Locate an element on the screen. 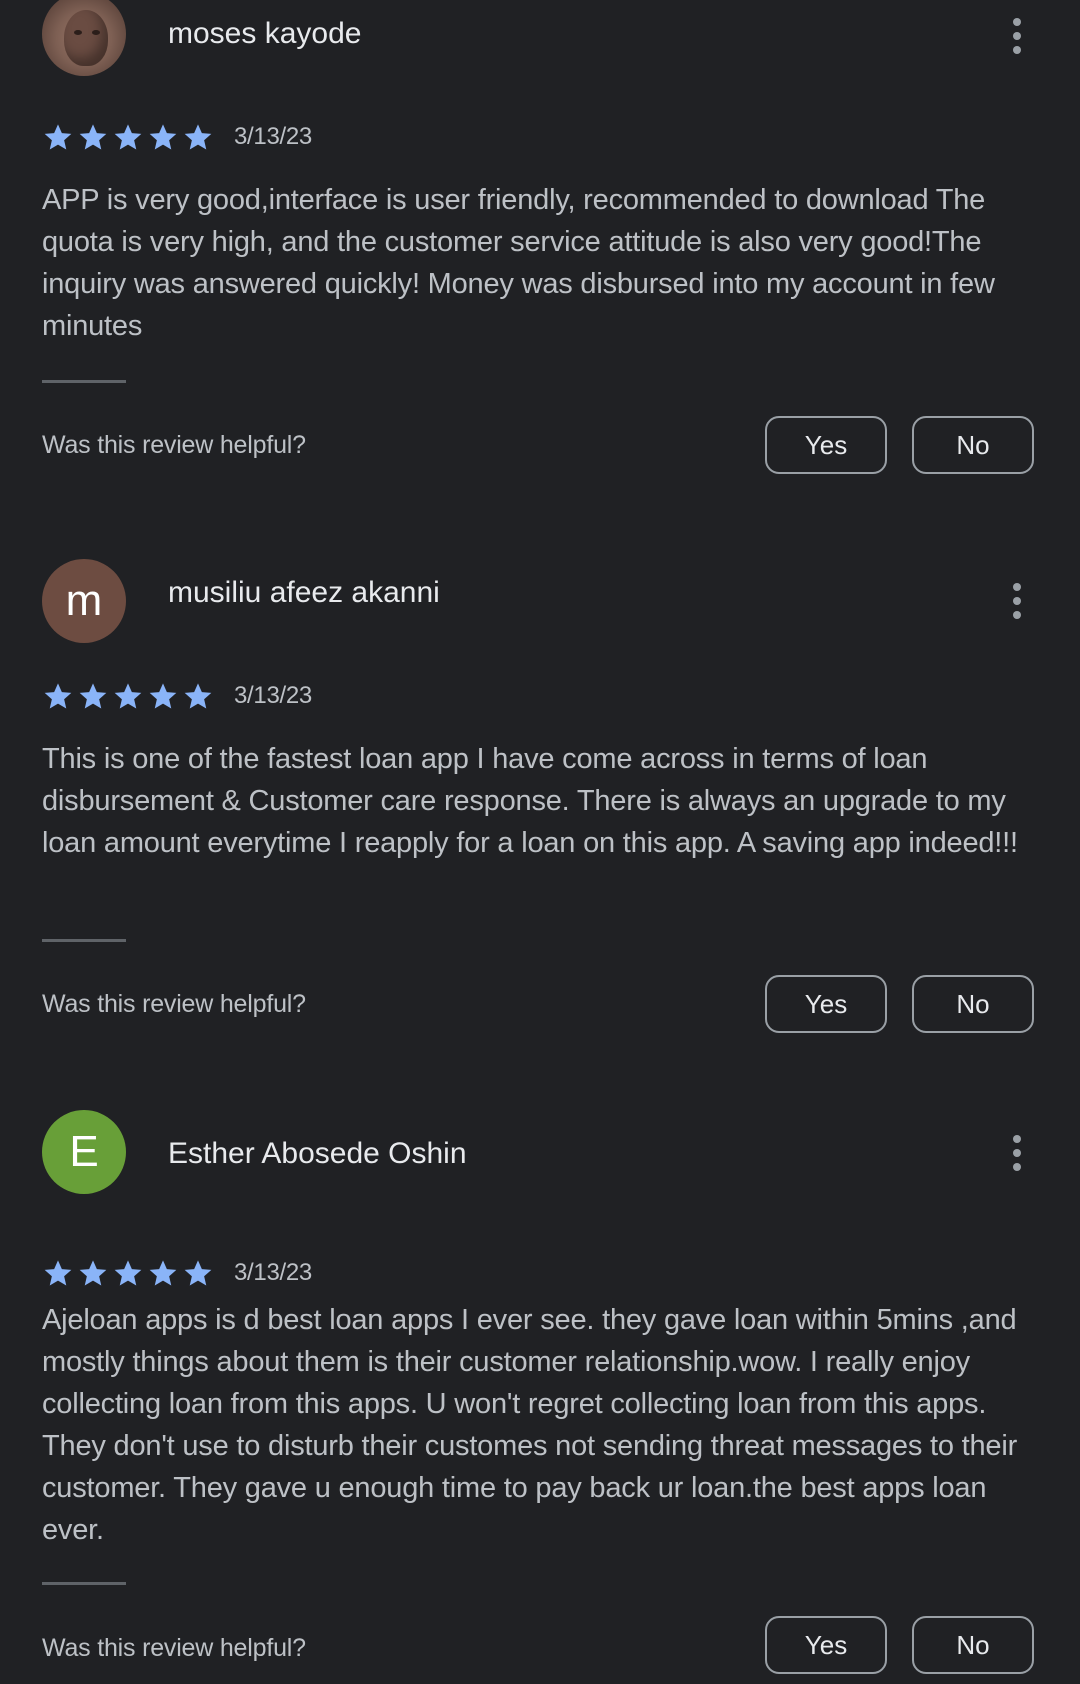  reviewer-name: moses kayode is located at coordinates (265, 33).